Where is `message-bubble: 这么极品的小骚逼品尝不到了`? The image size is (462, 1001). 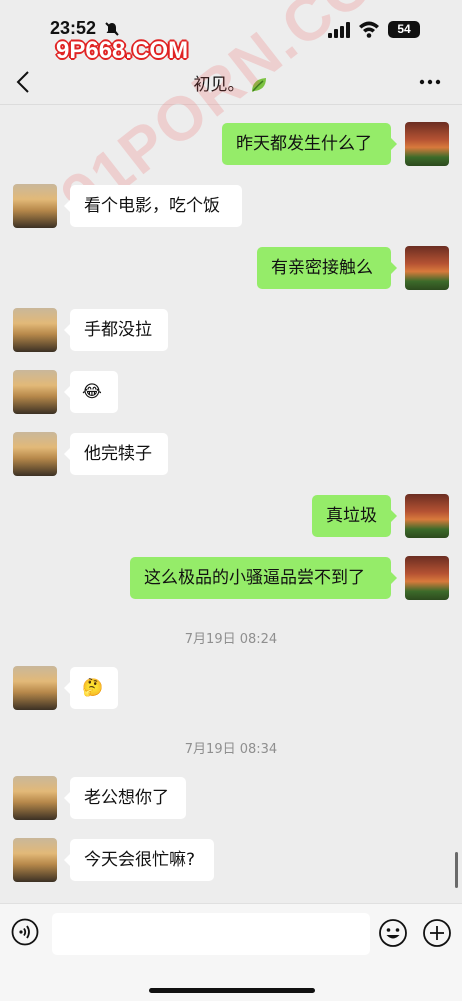 message-bubble: 这么极品的小骚逼品尝不到了 is located at coordinates (263, 578).